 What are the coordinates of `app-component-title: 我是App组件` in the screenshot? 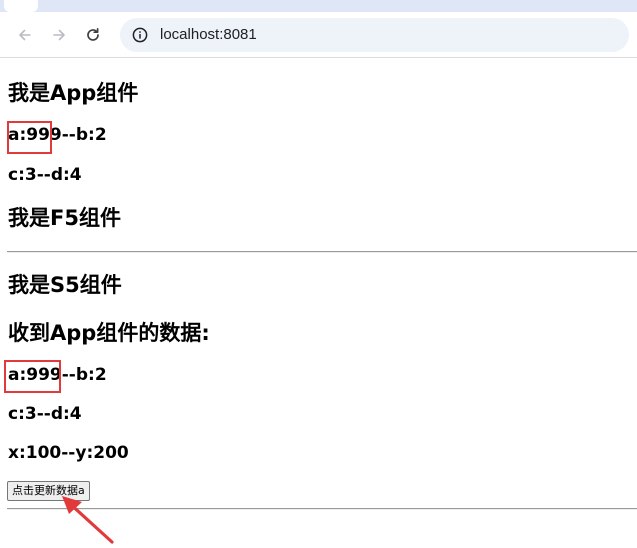 It's located at (73, 93).